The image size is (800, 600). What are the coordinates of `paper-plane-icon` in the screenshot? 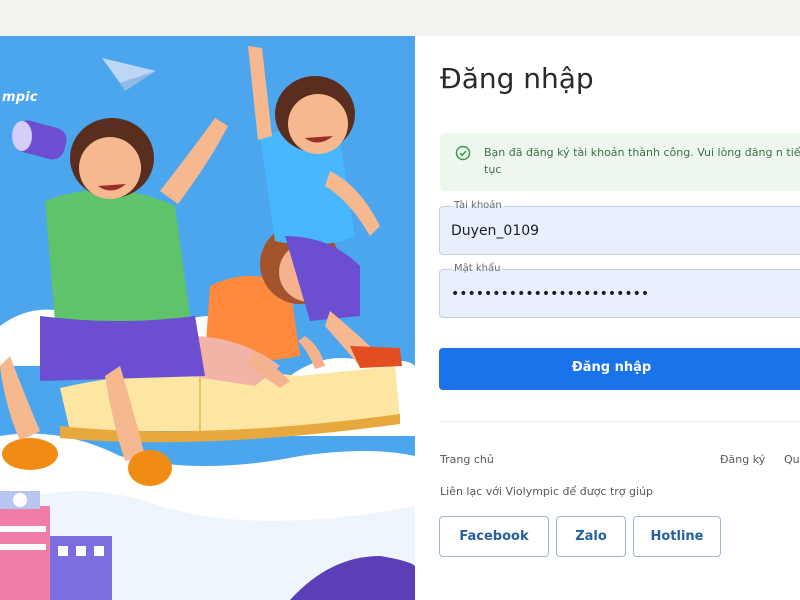 It's located at (129, 74).